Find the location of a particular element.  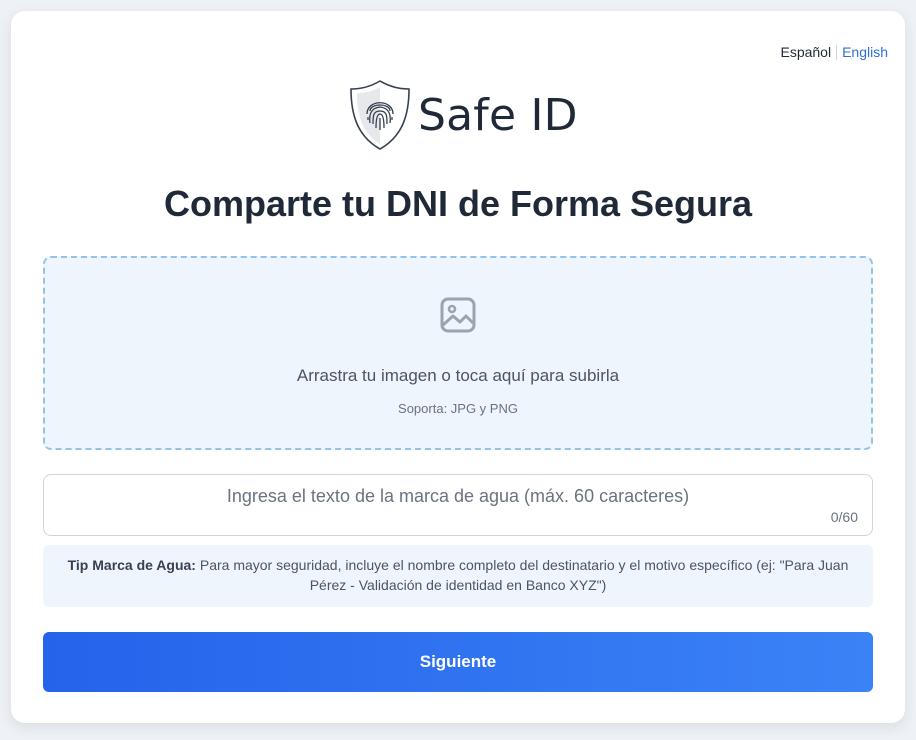

image-icon is located at coordinates (458, 317).